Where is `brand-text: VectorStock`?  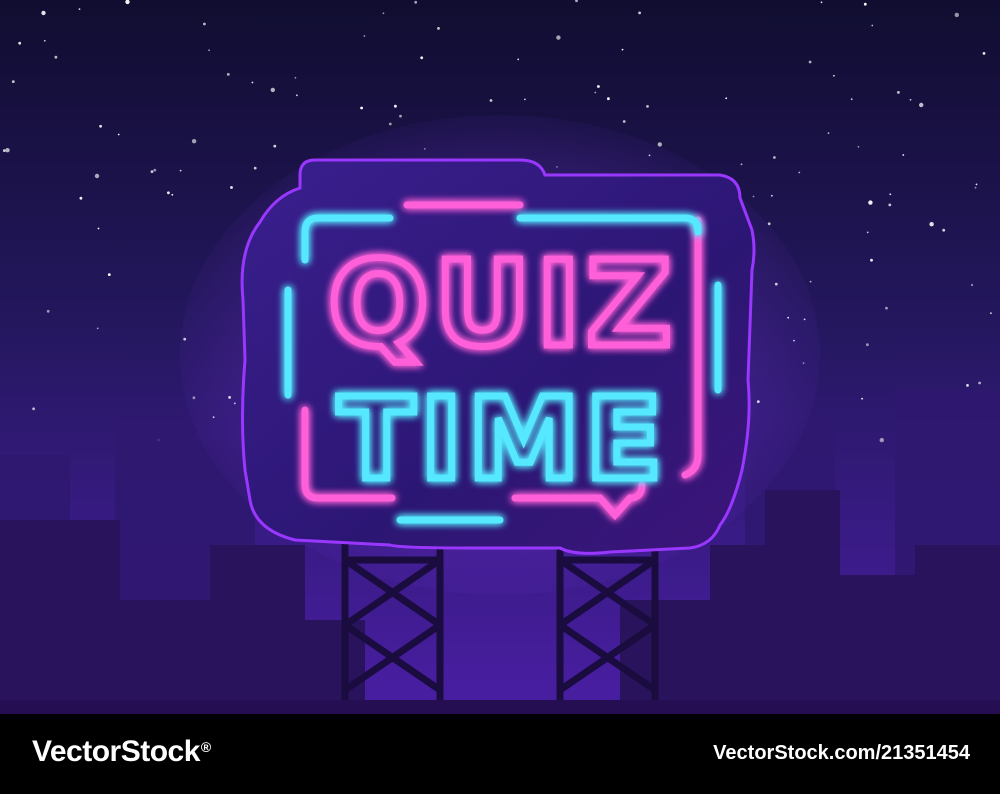 brand-text: VectorStock is located at coordinates (116, 751).